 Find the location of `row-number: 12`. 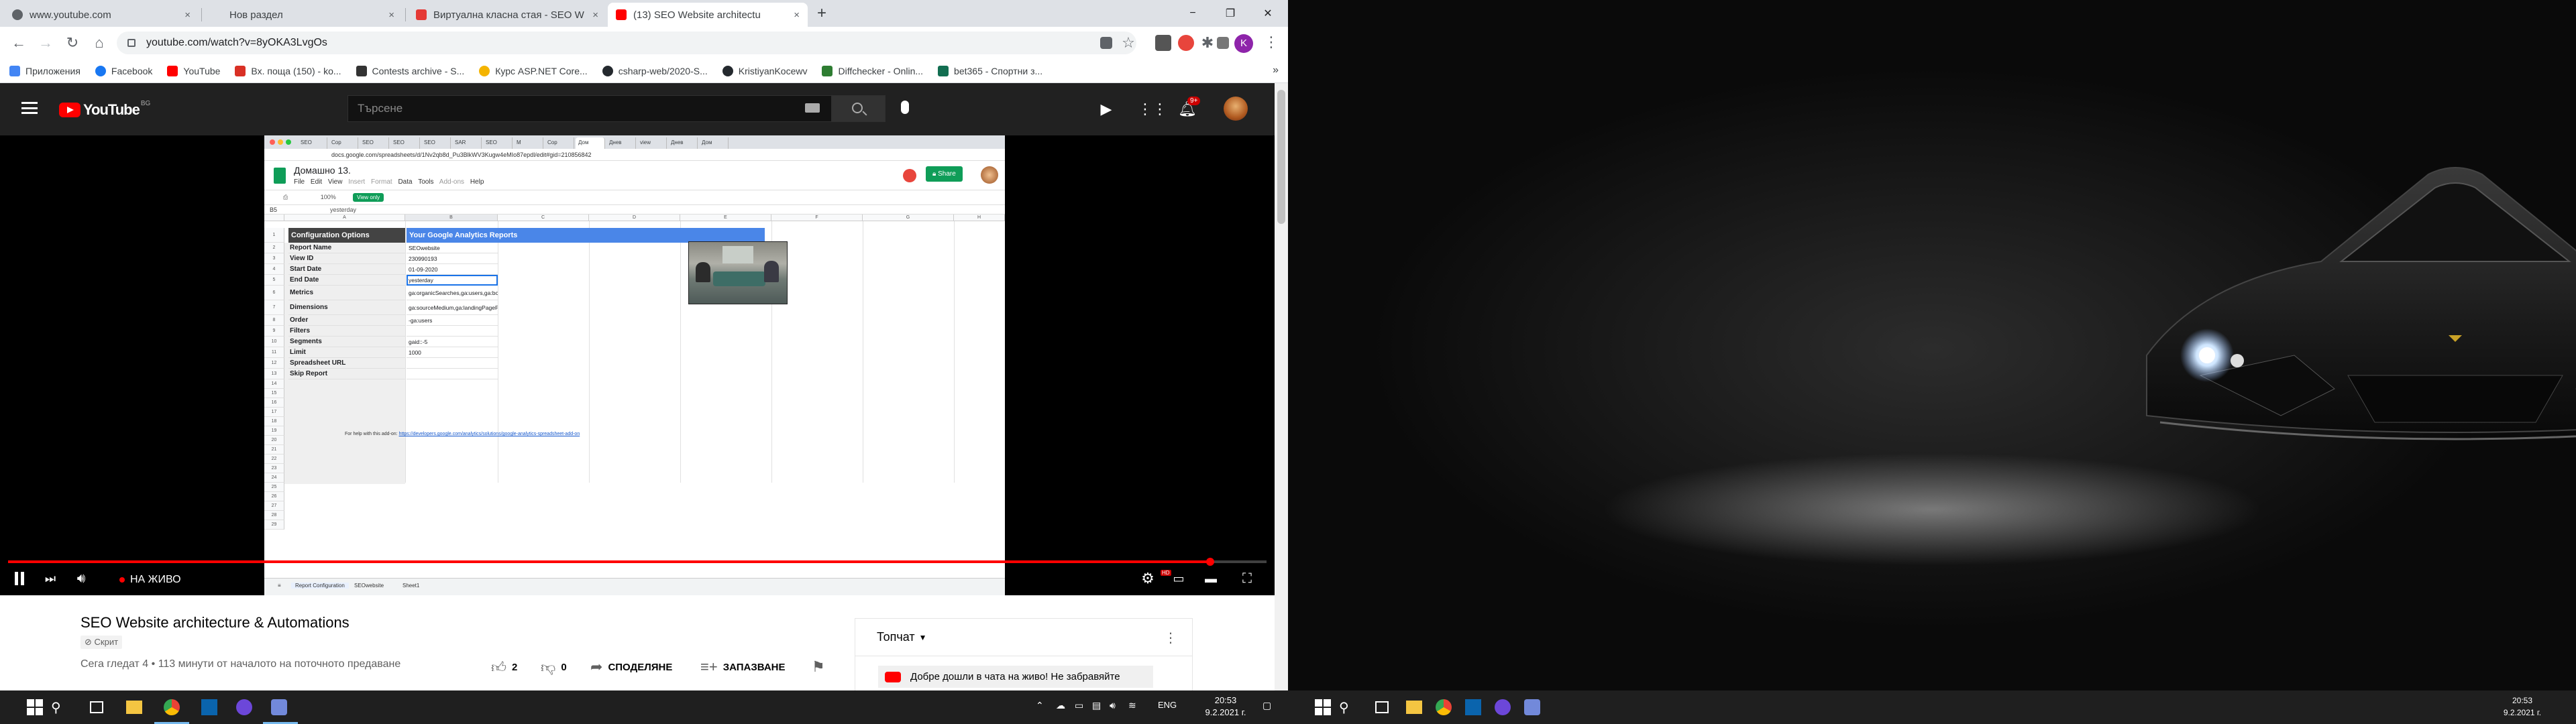

row-number: 12 is located at coordinates (274, 363).